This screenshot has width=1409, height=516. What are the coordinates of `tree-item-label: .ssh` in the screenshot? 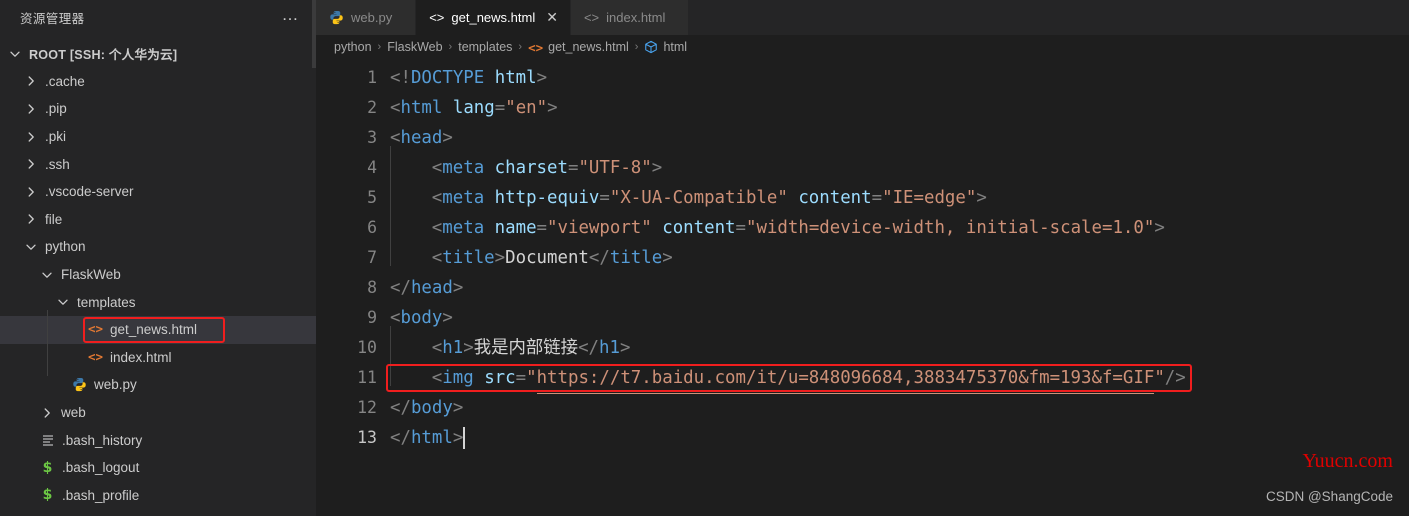 It's located at (57, 164).